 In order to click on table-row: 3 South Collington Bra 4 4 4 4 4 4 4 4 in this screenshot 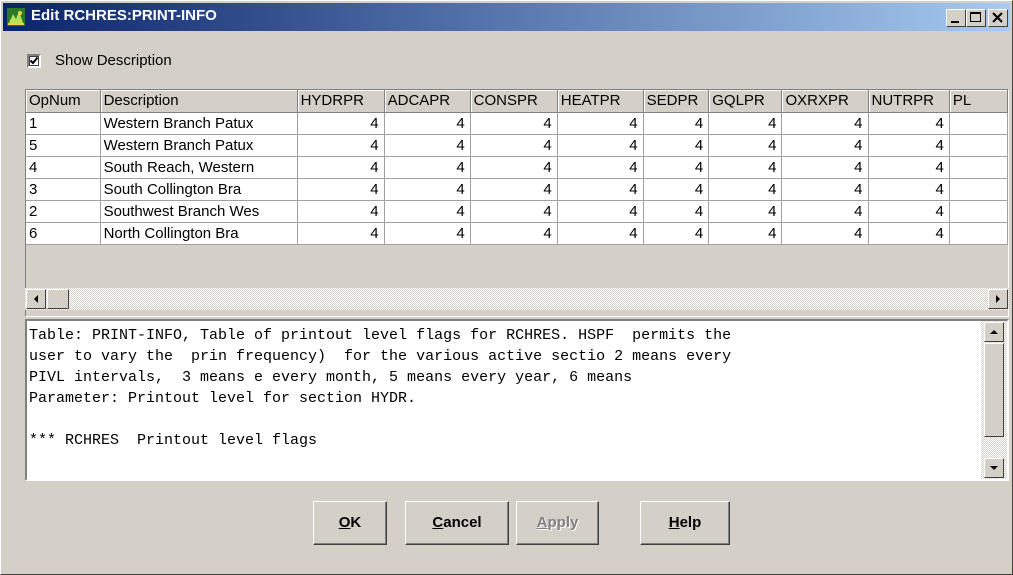, I will do `click(517, 189)`.